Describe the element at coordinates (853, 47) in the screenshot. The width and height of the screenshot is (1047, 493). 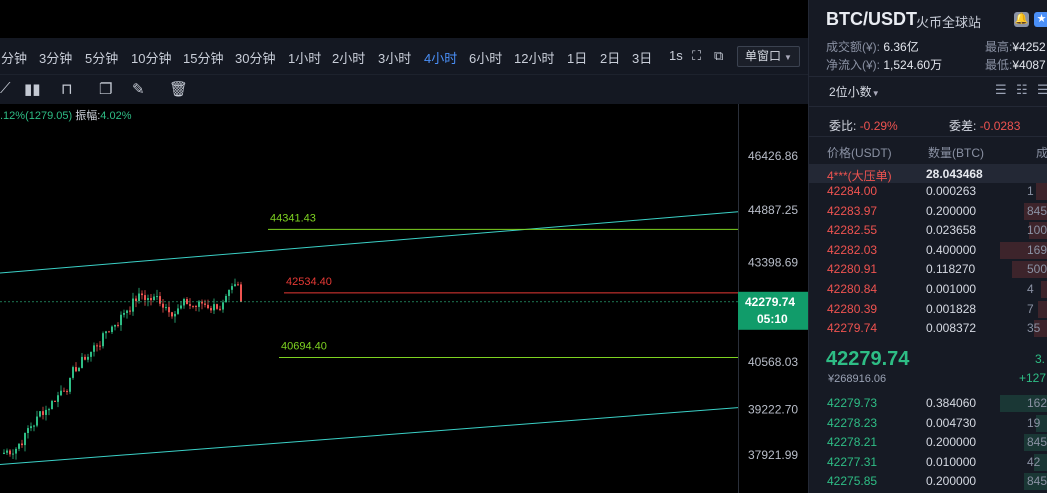
I see `volume-label: 成交额(¥):` at that location.